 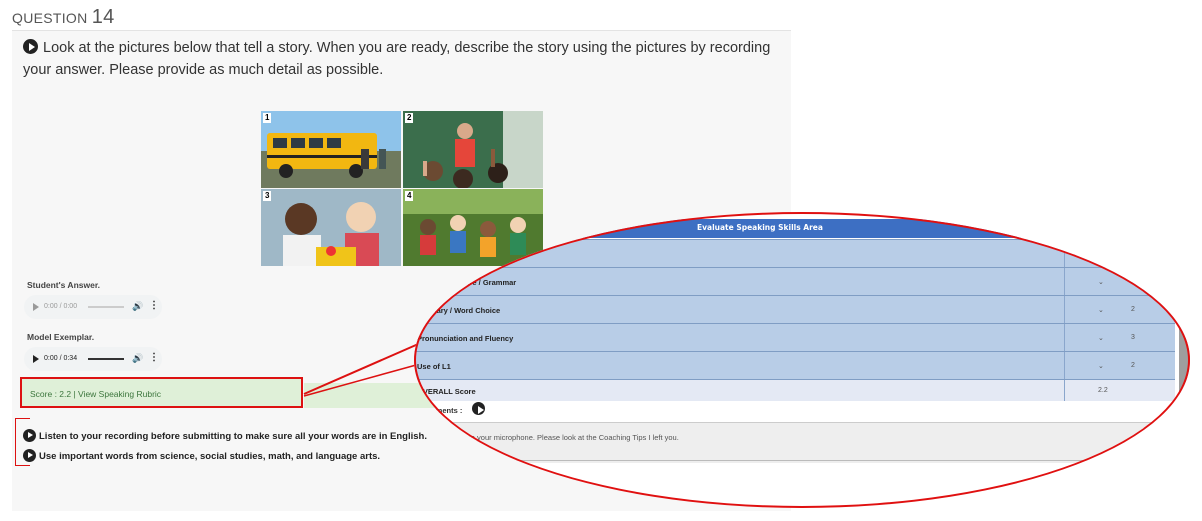 What do you see at coordinates (794, 337) in the screenshot?
I see `rubric-row: Pronunciation and Fluency 3 ⌄` at bounding box center [794, 337].